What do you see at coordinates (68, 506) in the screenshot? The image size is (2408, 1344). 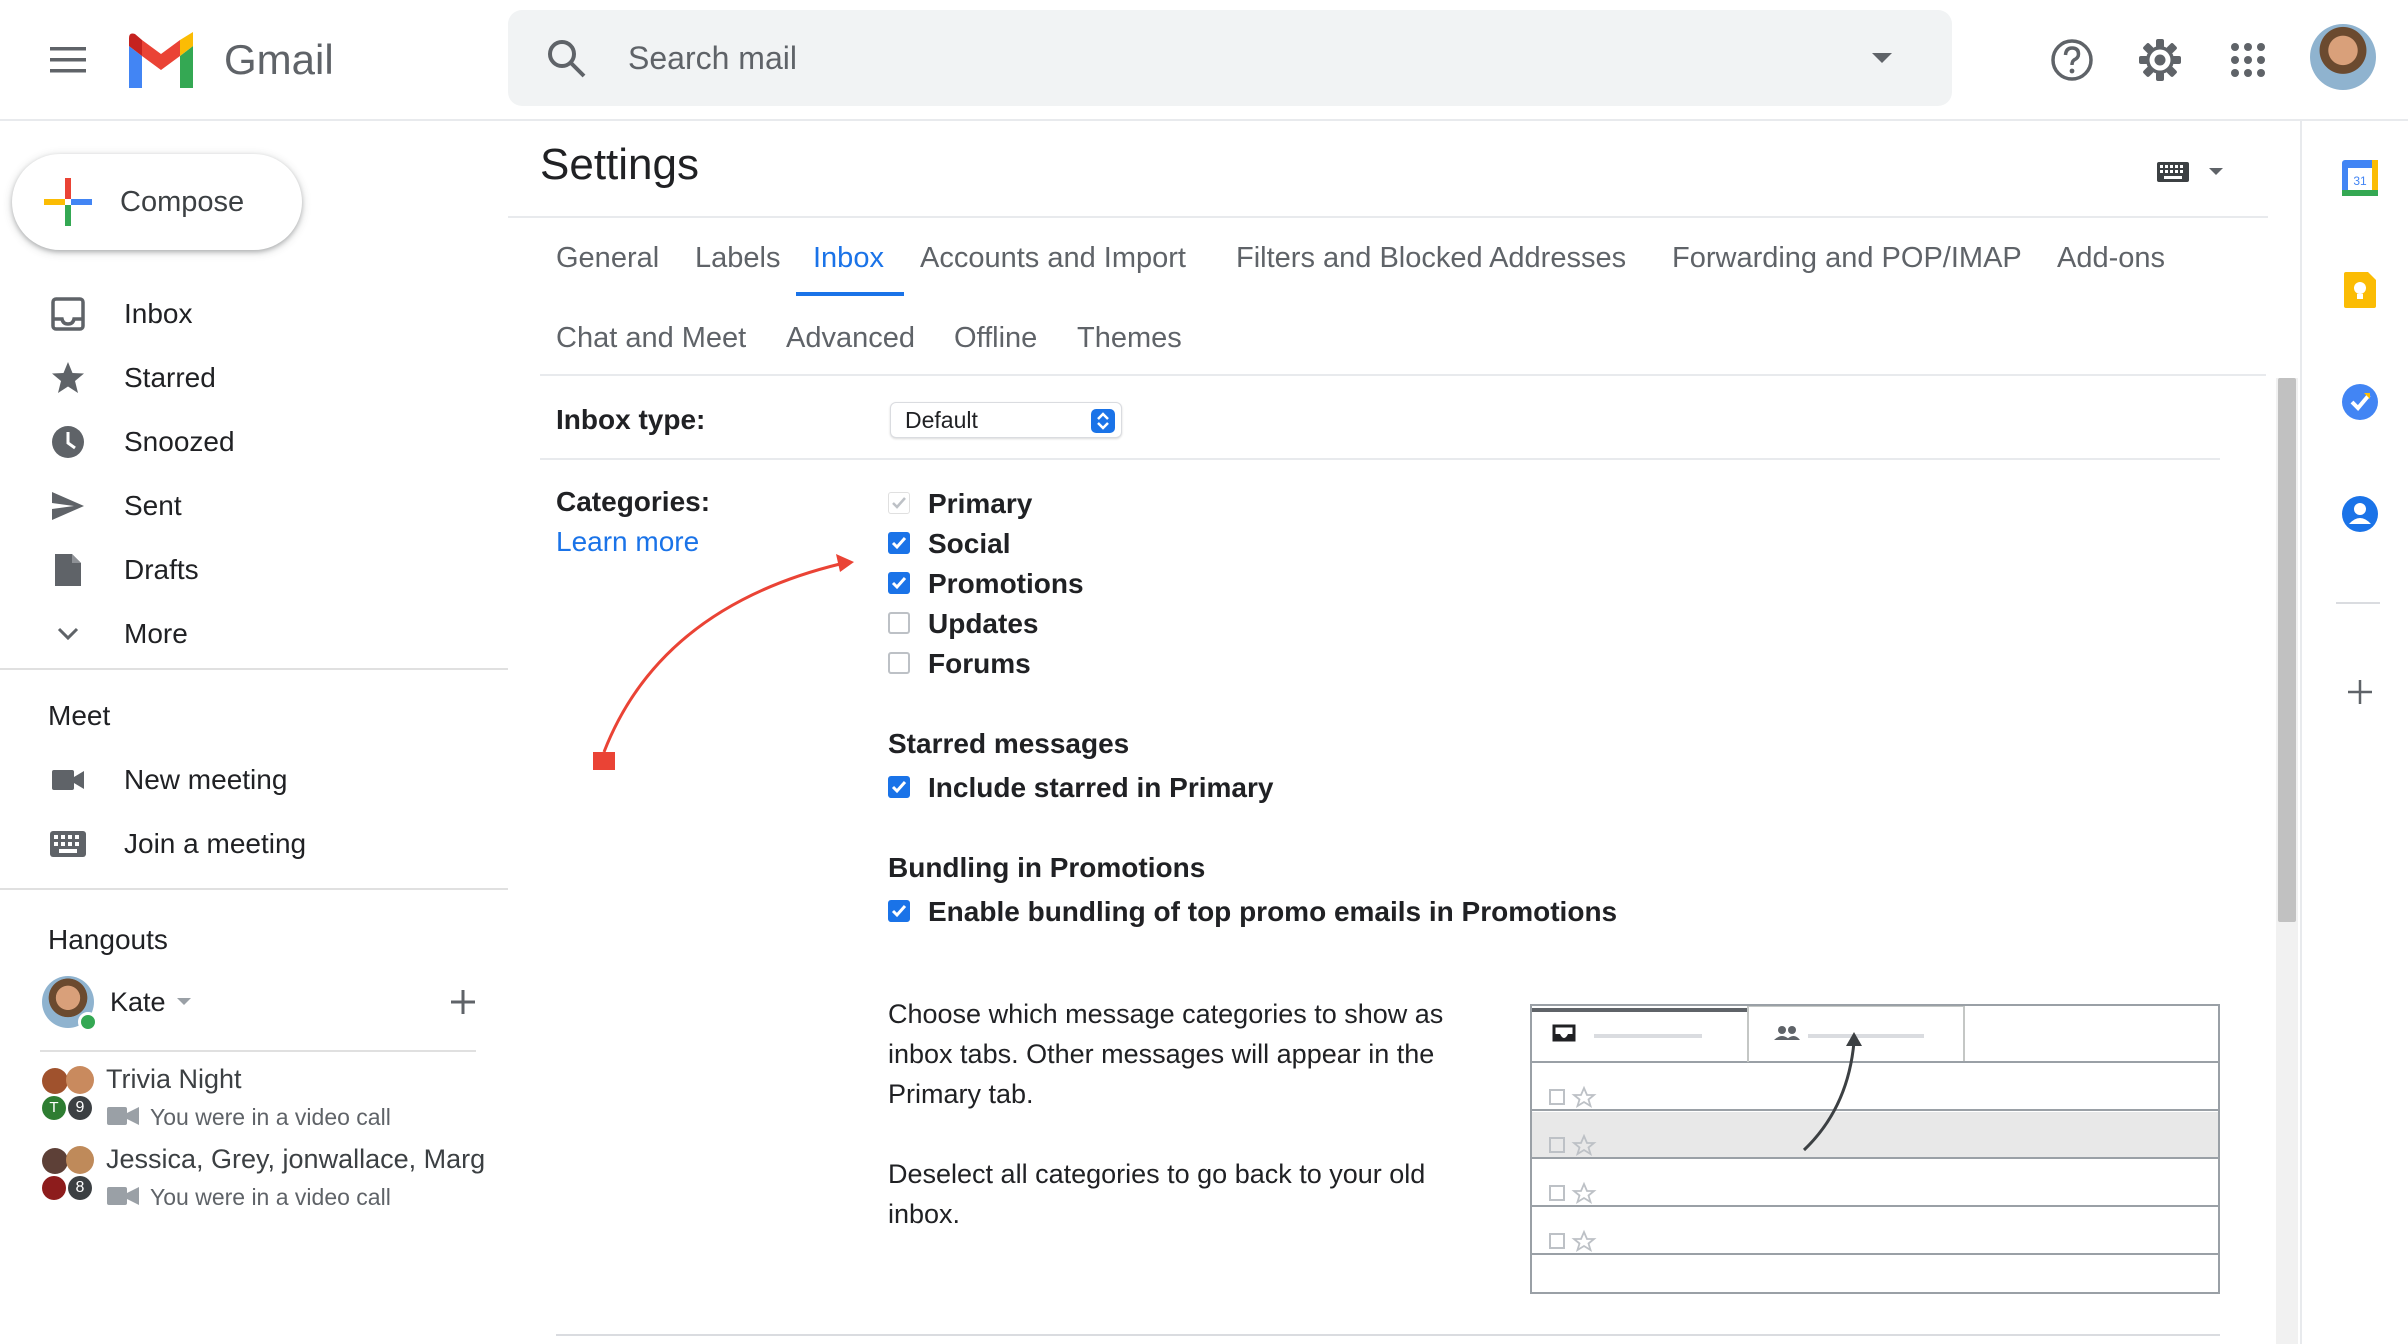 I see `send-icon` at bounding box center [68, 506].